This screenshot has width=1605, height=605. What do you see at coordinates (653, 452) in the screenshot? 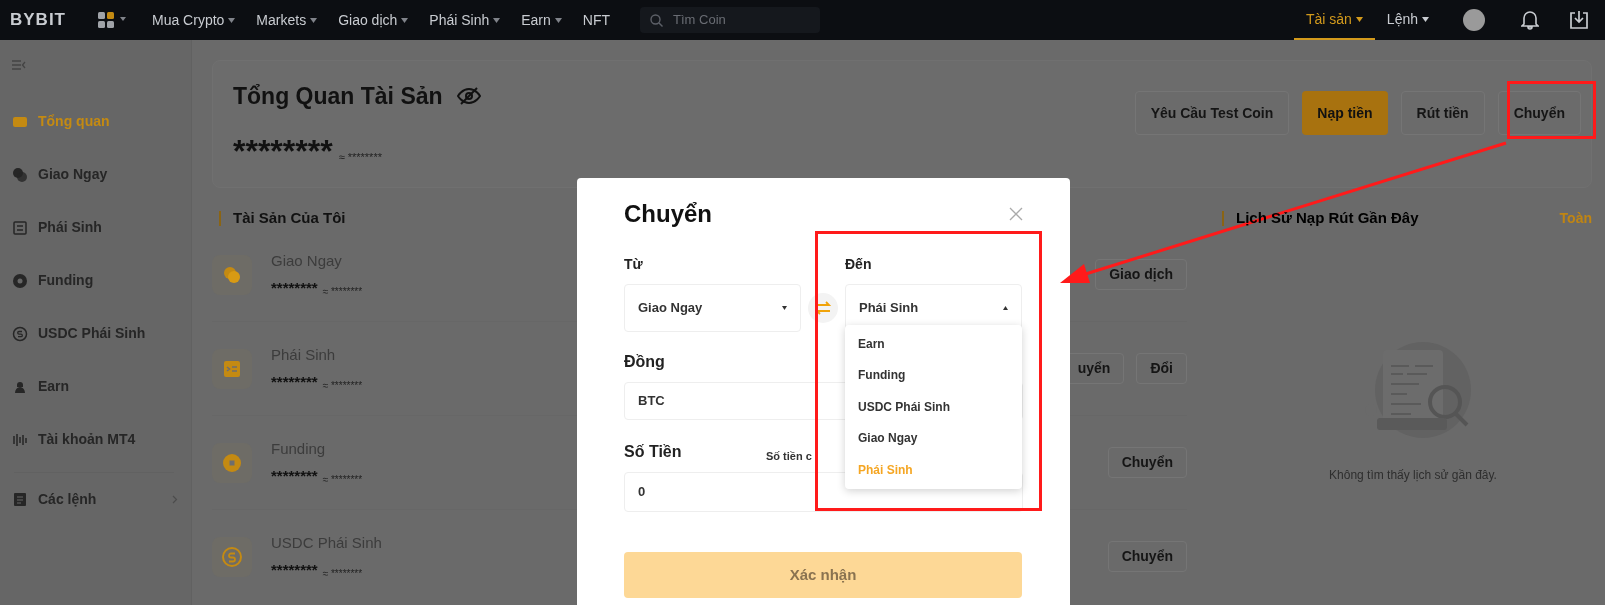
I see `field-label: Số Tiền` at bounding box center [653, 452].